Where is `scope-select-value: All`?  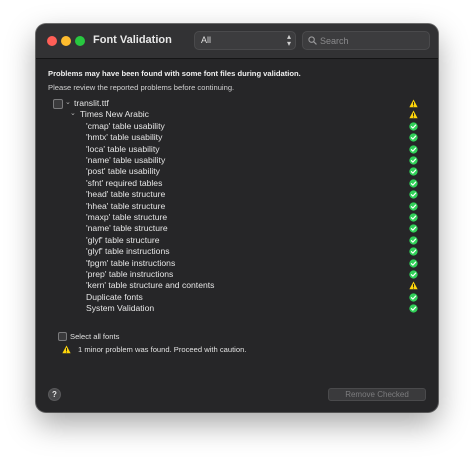 scope-select-value: All is located at coordinates (206, 40).